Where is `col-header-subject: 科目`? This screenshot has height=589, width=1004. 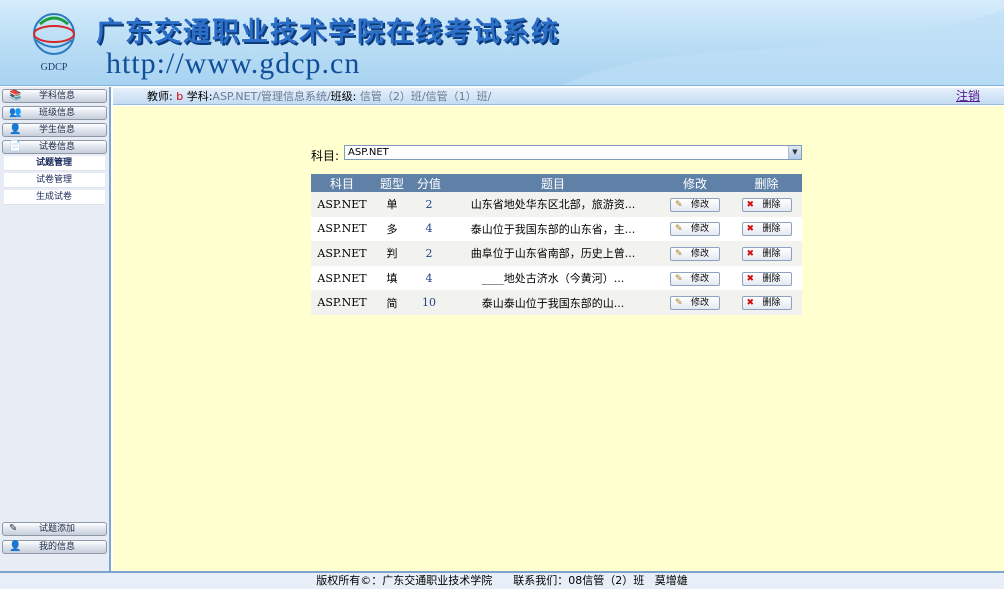
col-header-subject: 科目 is located at coordinates (342, 183).